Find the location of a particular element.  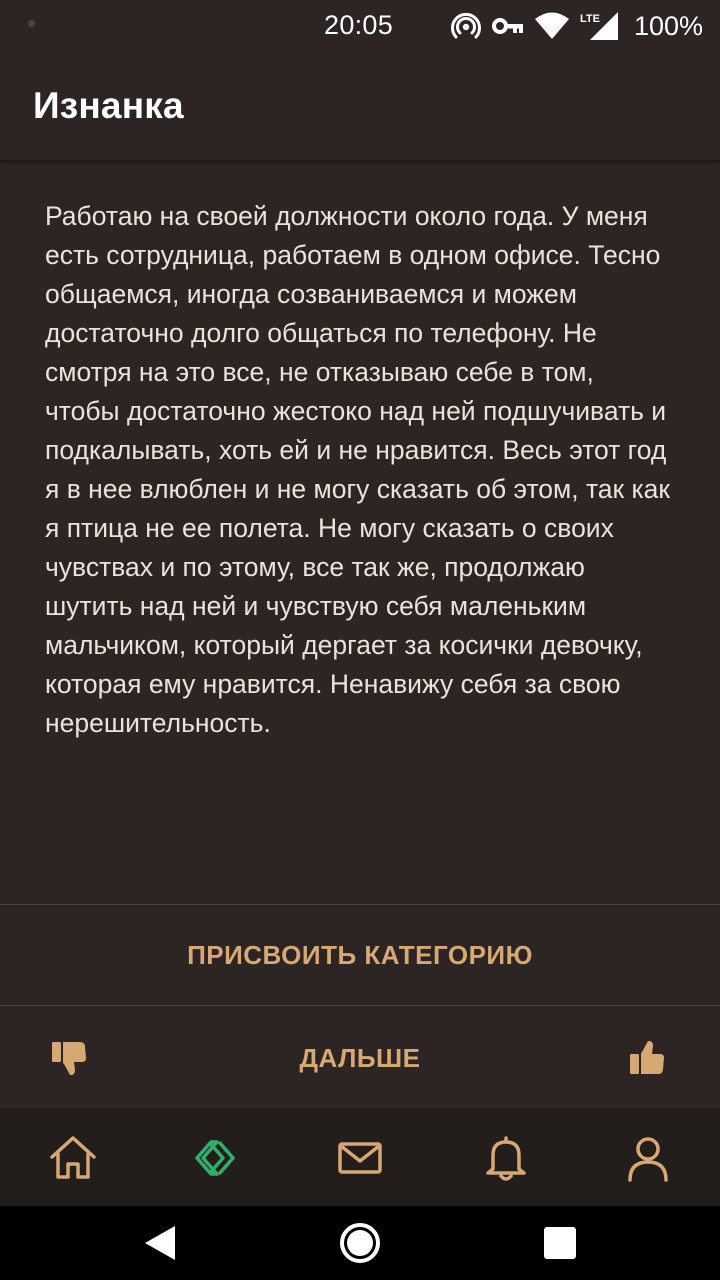

hotspot-icon is located at coordinates (466, 26).